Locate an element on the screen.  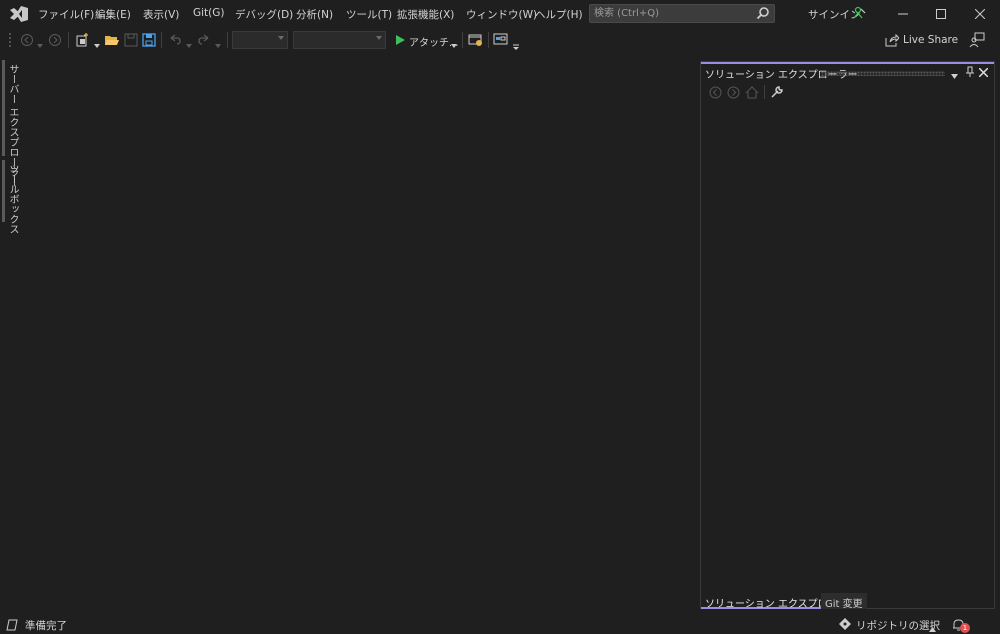
new-project-icon is located at coordinates (82, 40).